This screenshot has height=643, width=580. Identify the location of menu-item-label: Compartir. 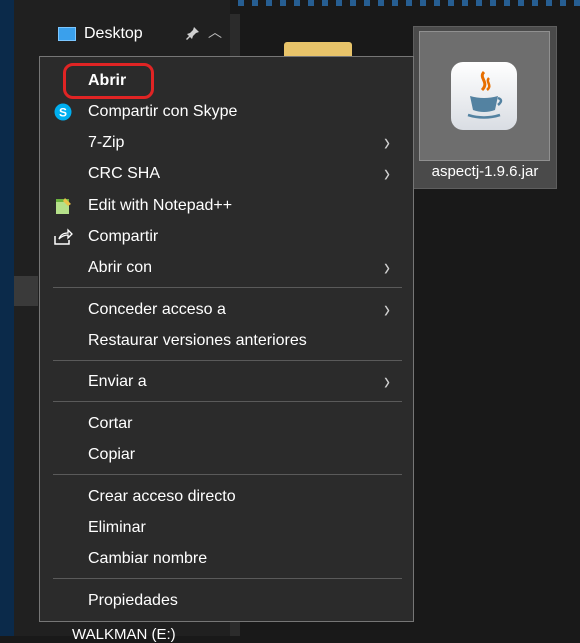
(123, 236).